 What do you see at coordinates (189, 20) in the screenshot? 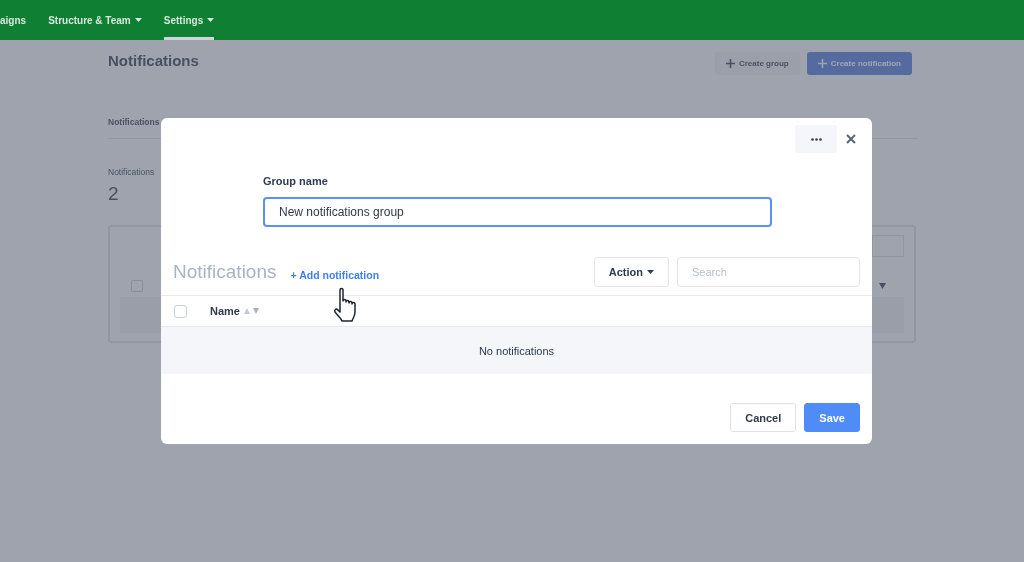
I see `nav-item: Settings` at bounding box center [189, 20].